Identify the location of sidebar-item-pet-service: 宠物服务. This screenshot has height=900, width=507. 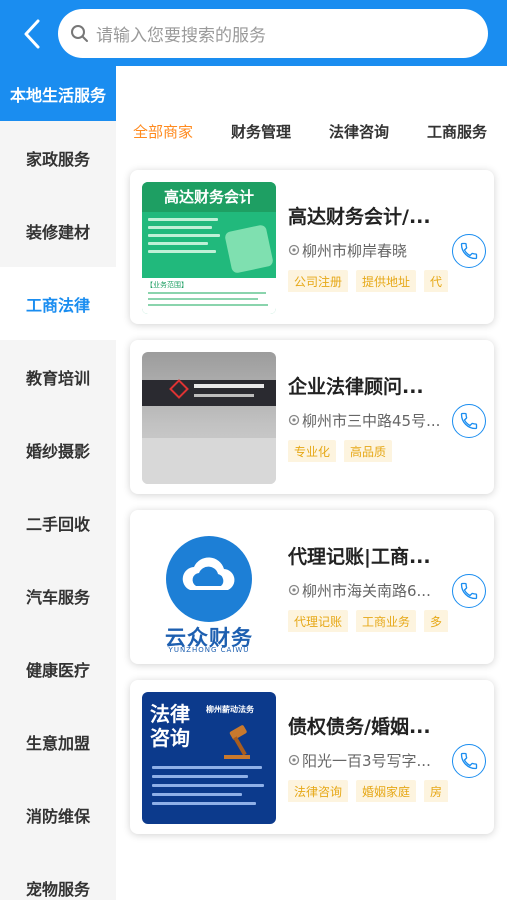
(58, 875).